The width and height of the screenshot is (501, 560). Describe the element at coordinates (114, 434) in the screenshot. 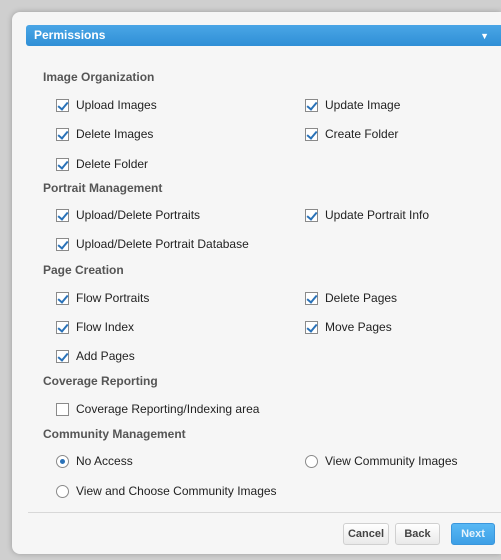

I see `section-title-community-management: Community Management` at that location.